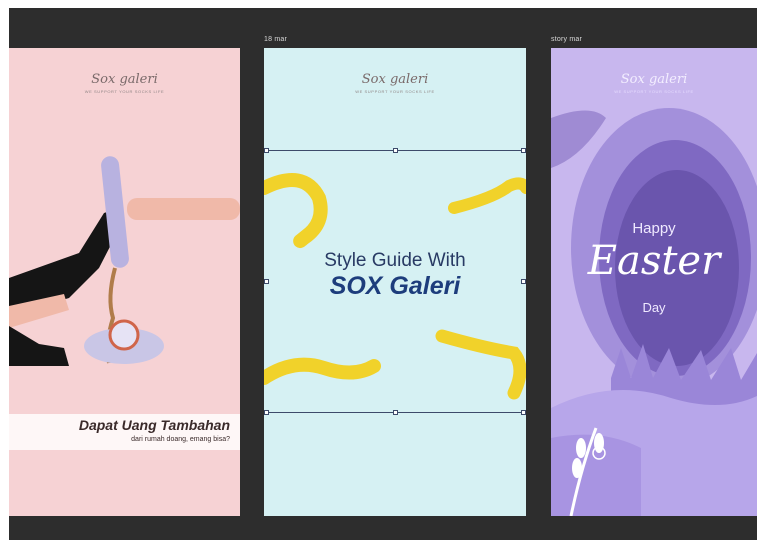 Image resolution: width=757 pixels, height=540 pixels. Describe the element at coordinates (296, 211) in the screenshot. I see `tape-top-left` at that location.